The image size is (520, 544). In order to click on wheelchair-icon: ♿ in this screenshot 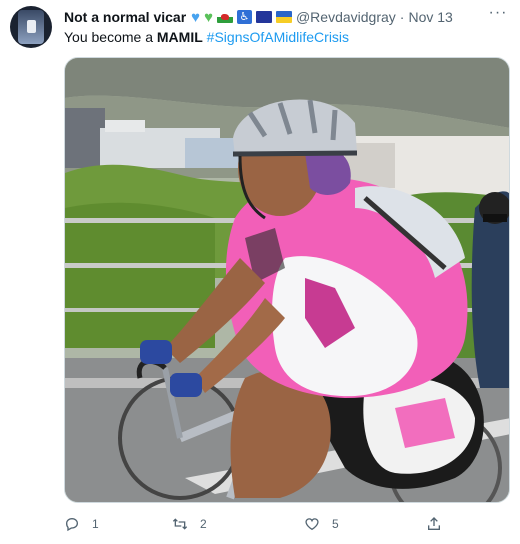, I will do `click(244, 17)`.